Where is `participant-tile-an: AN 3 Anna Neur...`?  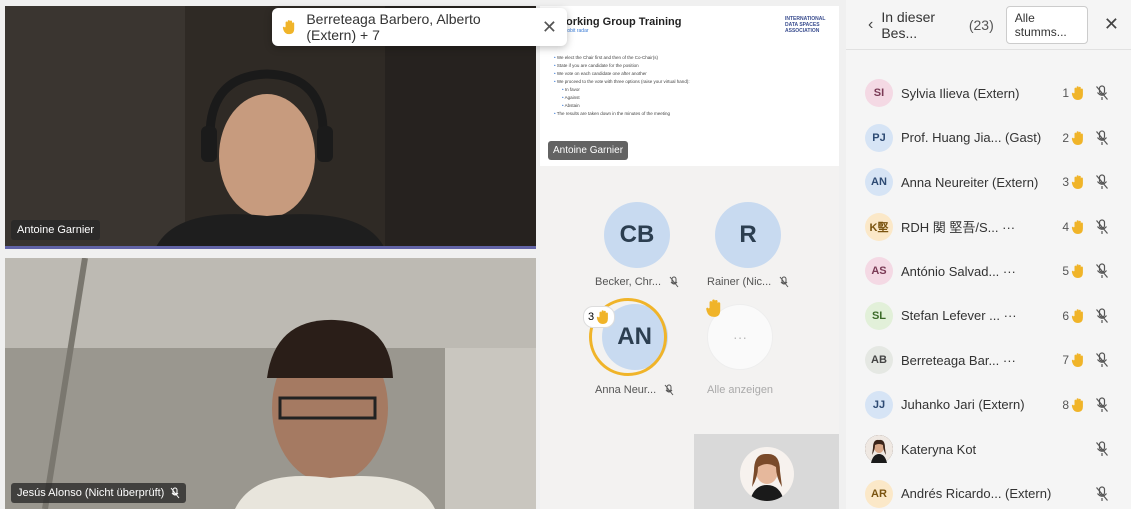
participant-tile-an: AN 3 Anna Neur... is located at coordinates (628, 347).